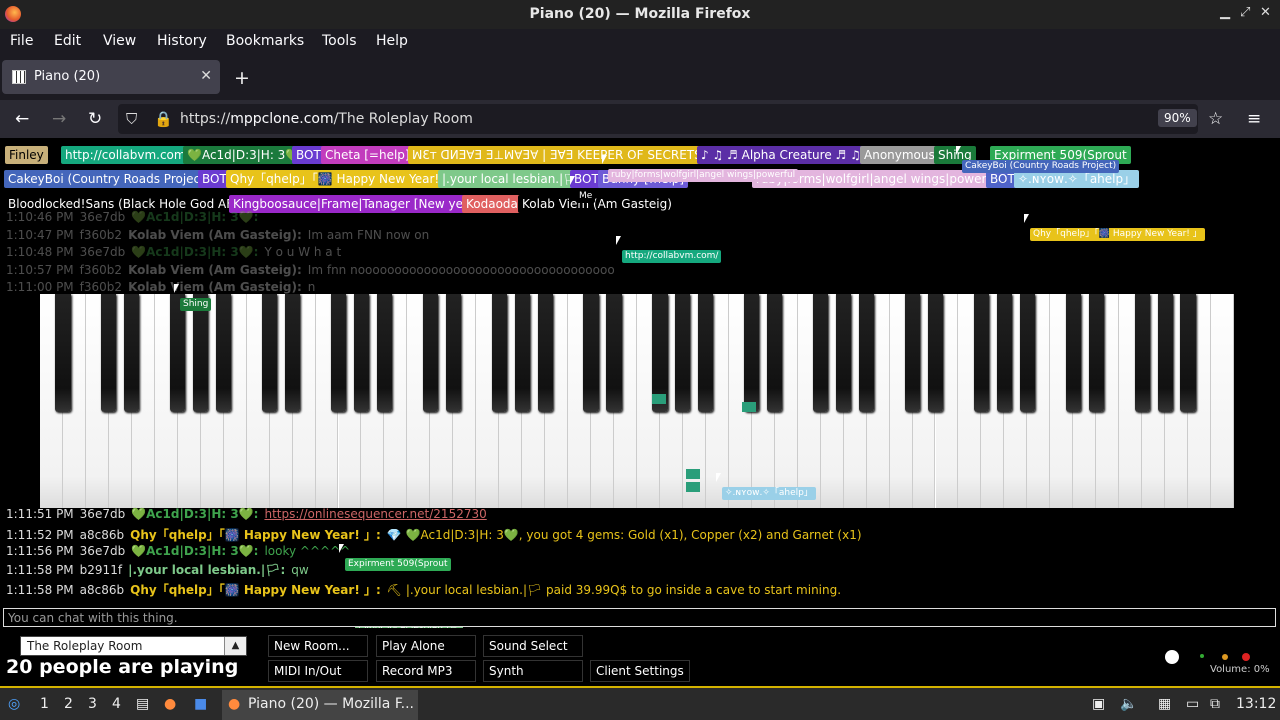 The image size is (1280, 720). What do you see at coordinates (1265, 12) in the screenshot?
I see `close-window-icon: ✕` at bounding box center [1265, 12].